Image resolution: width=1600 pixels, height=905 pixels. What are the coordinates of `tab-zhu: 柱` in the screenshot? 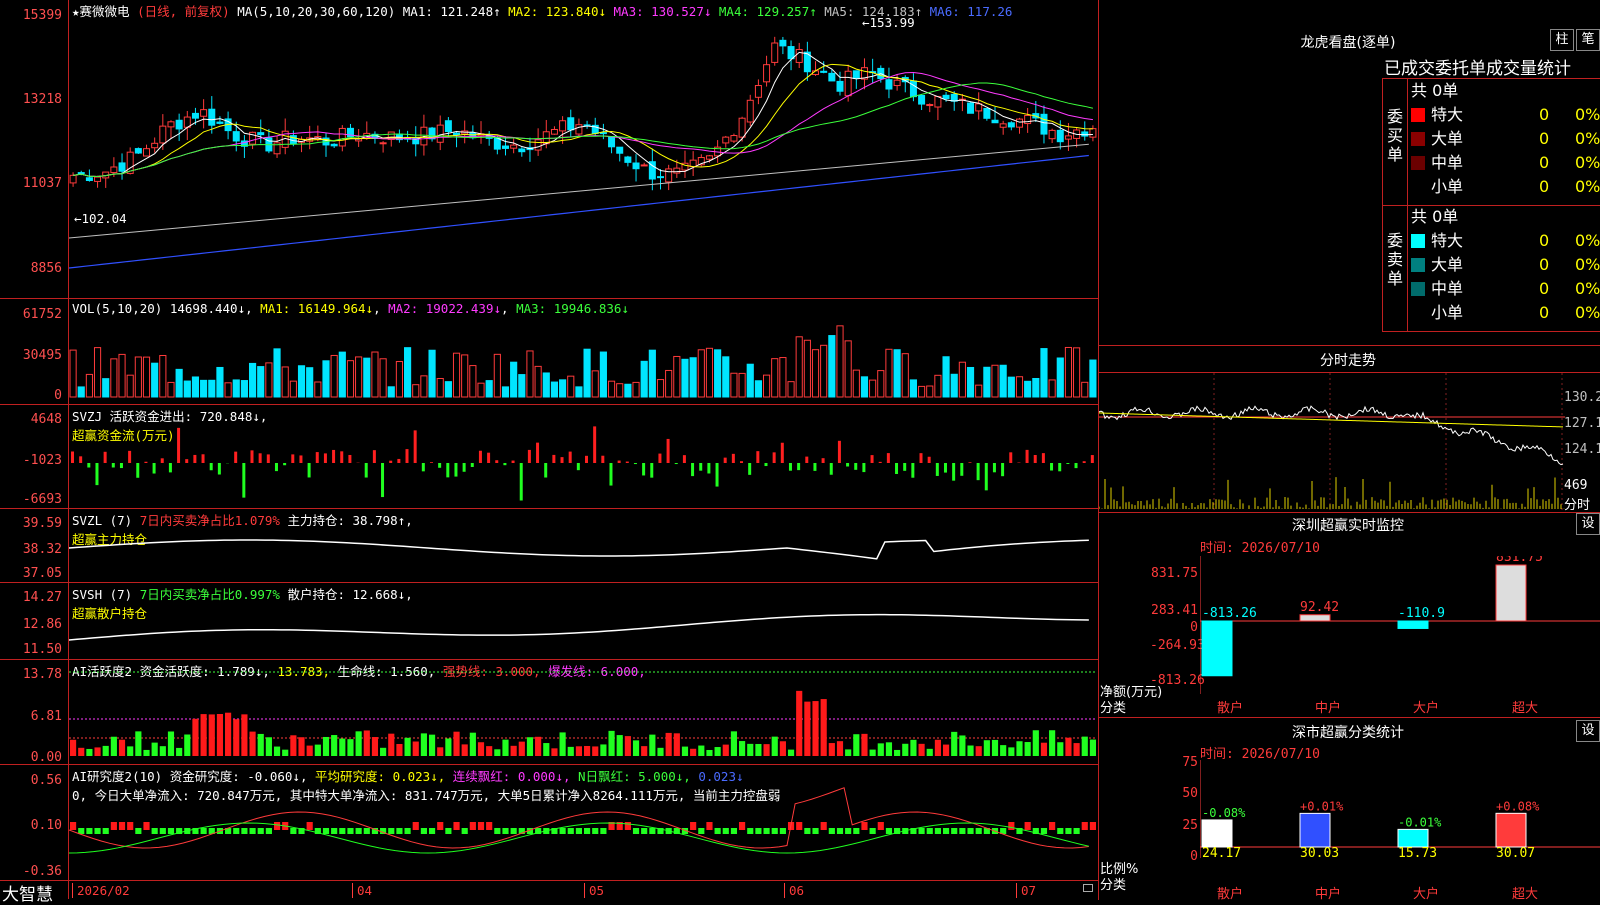 It's located at (1562, 40).